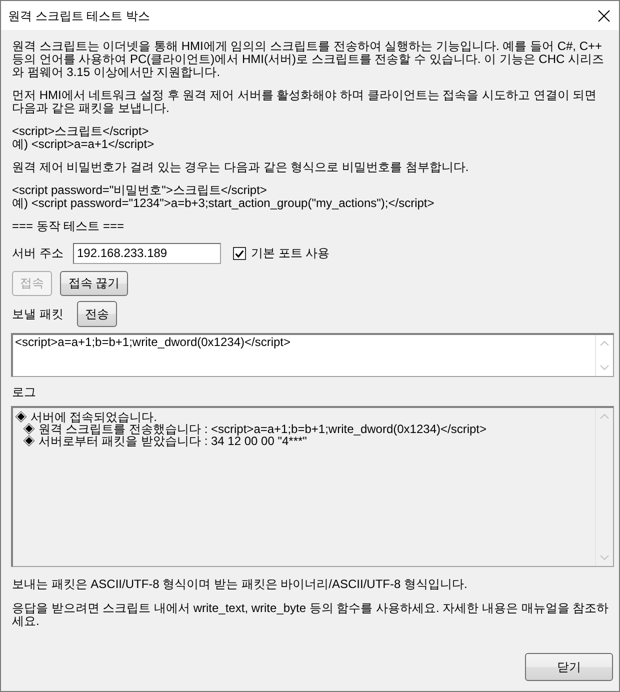  Describe the element at coordinates (290, 253) in the screenshot. I see `checkbox-label: 기본 포트 사용` at that location.